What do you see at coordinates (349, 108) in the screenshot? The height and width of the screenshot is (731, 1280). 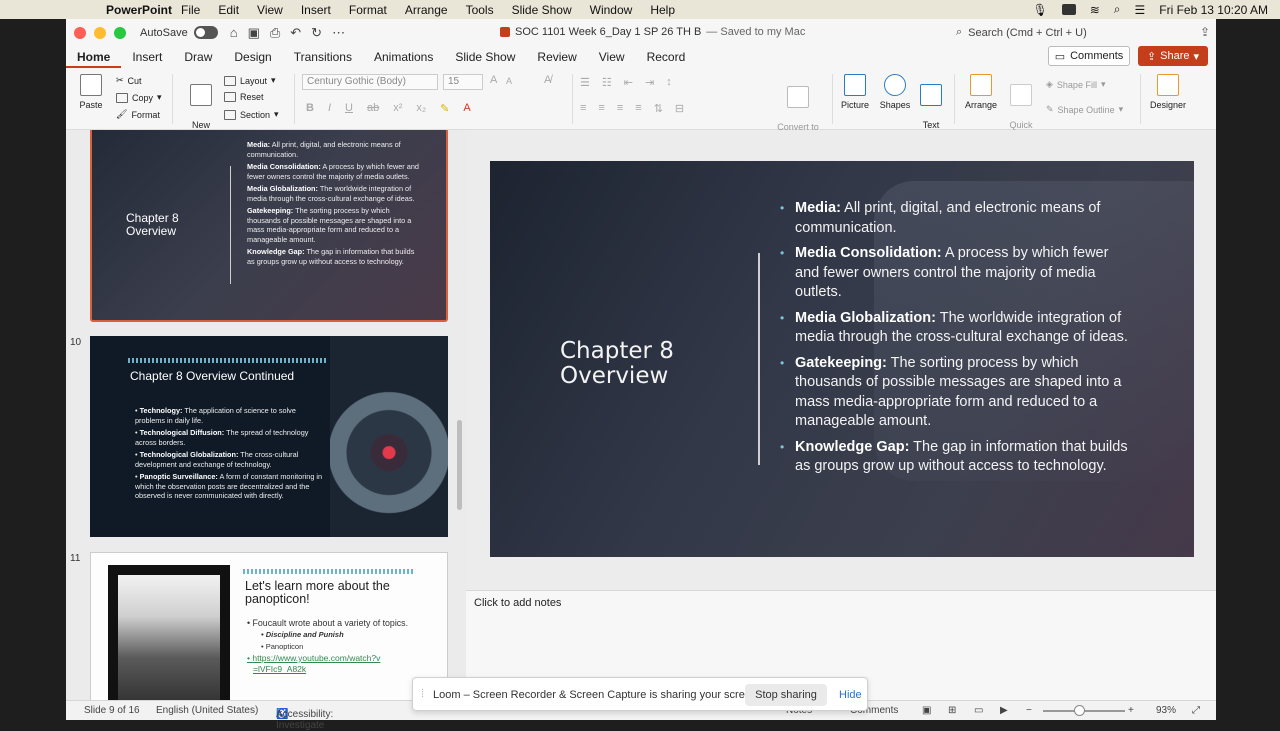 I see `underline-icon: U` at bounding box center [349, 108].